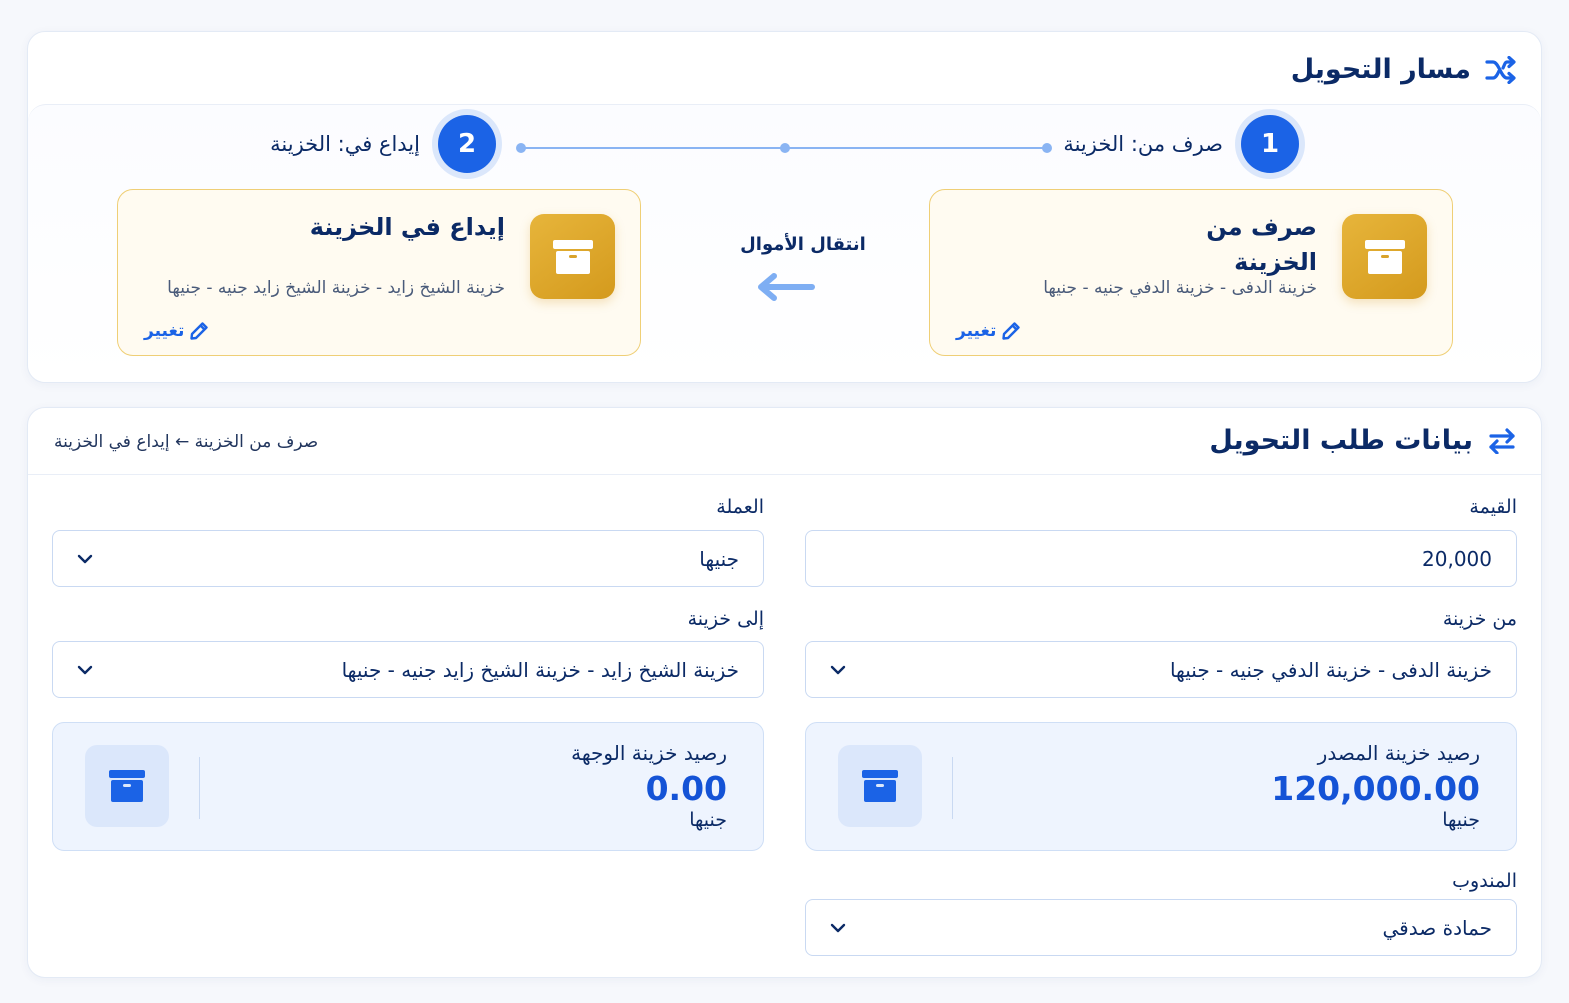  I want to click on source-vault-title: صرف من الخزينة, so click(1261, 244).